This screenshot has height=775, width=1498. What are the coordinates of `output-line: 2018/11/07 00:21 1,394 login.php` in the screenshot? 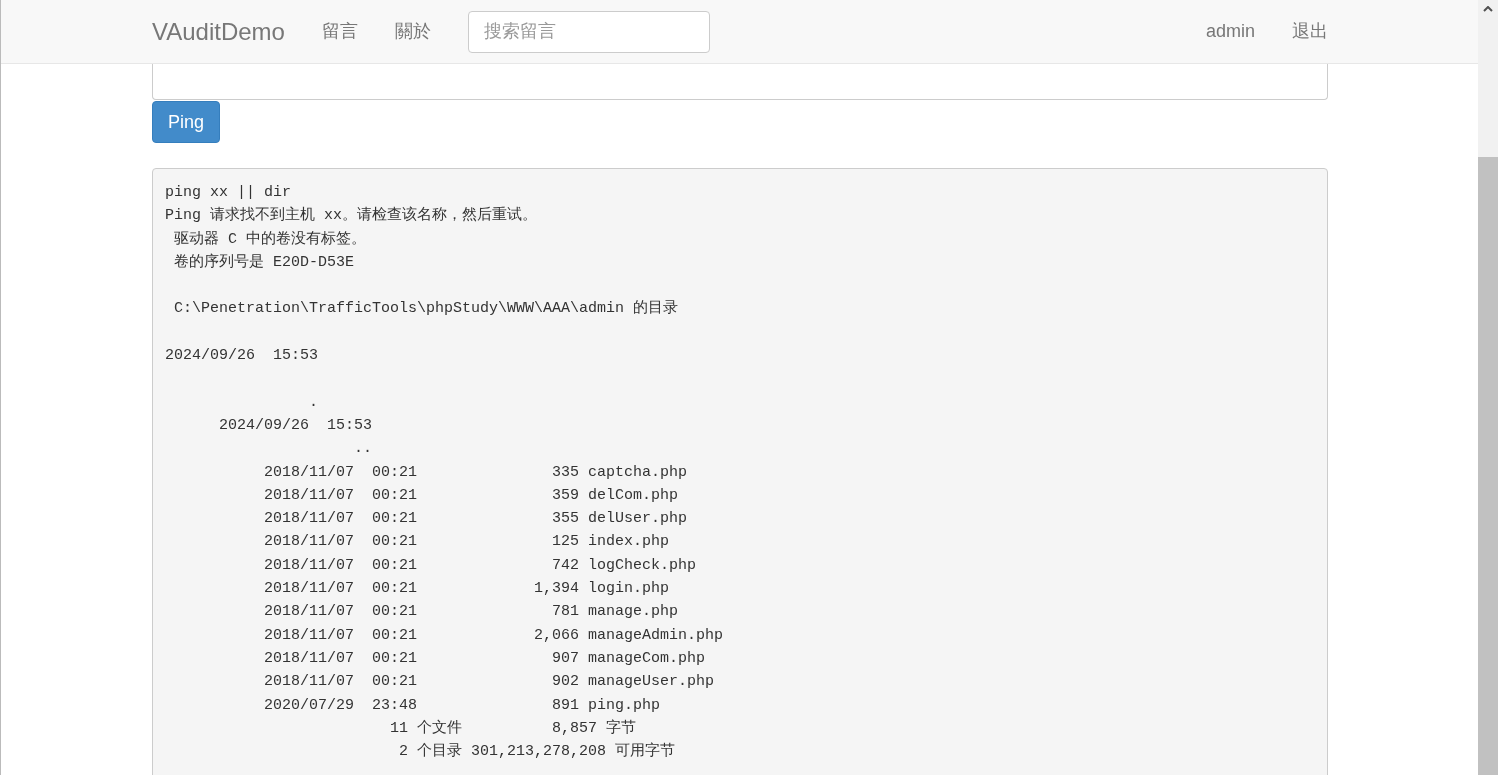 It's located at (466, 589).